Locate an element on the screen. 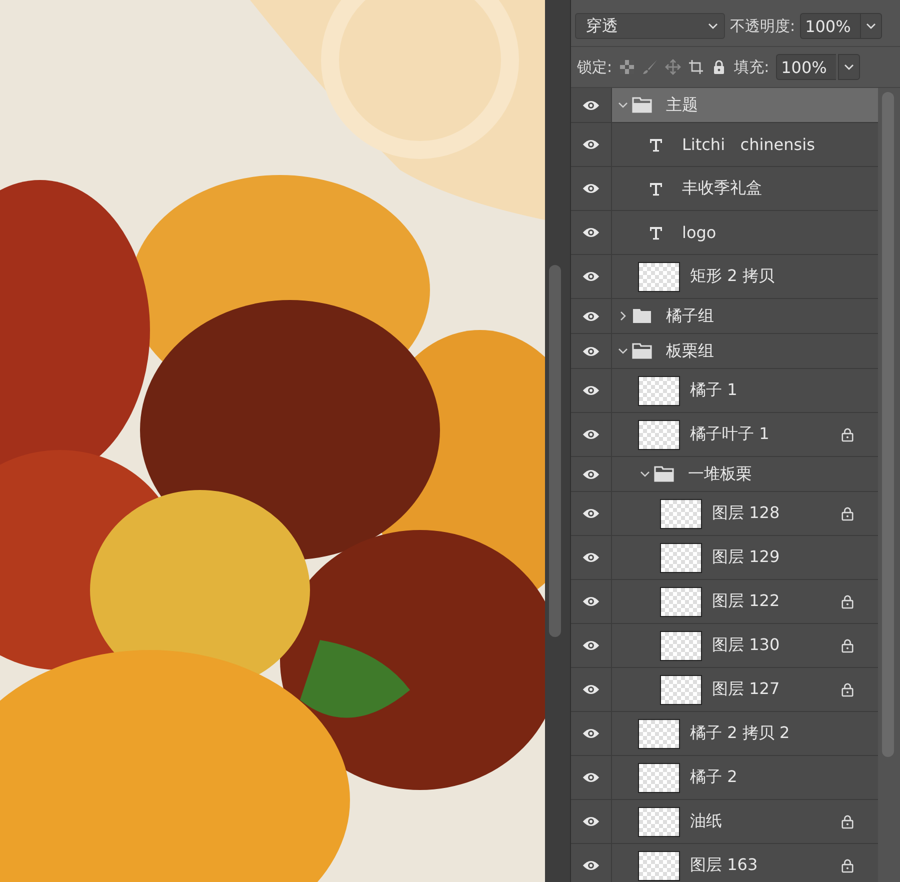 This screenshot has width=900, height=882. layer-row: 图层 128 is located at coordinates (724, 514).